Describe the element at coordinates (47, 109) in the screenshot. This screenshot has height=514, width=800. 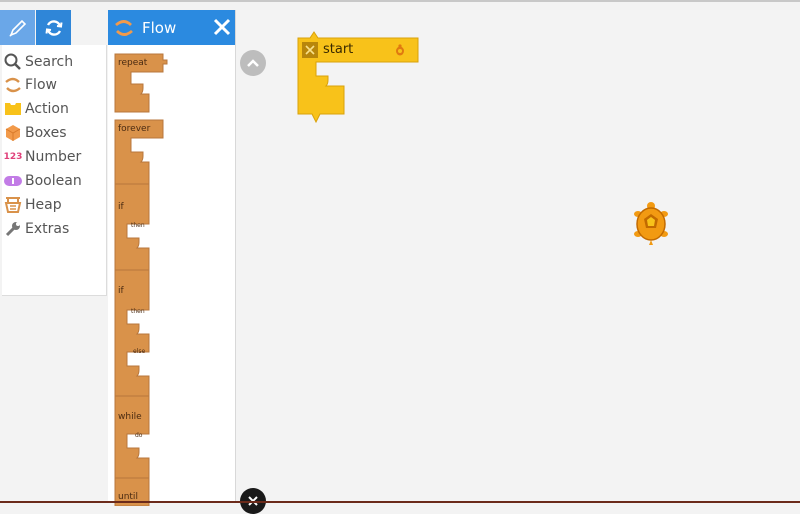
I see `palette-item-label: Action` at that location.